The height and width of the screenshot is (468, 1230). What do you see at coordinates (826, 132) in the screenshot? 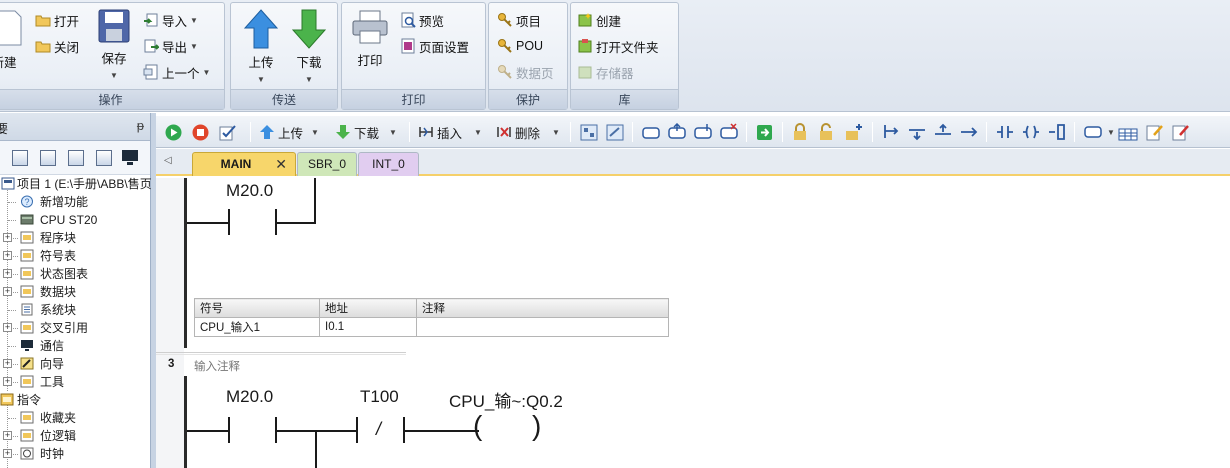
I see `unlock-icon` at bounding box center [826, 132].